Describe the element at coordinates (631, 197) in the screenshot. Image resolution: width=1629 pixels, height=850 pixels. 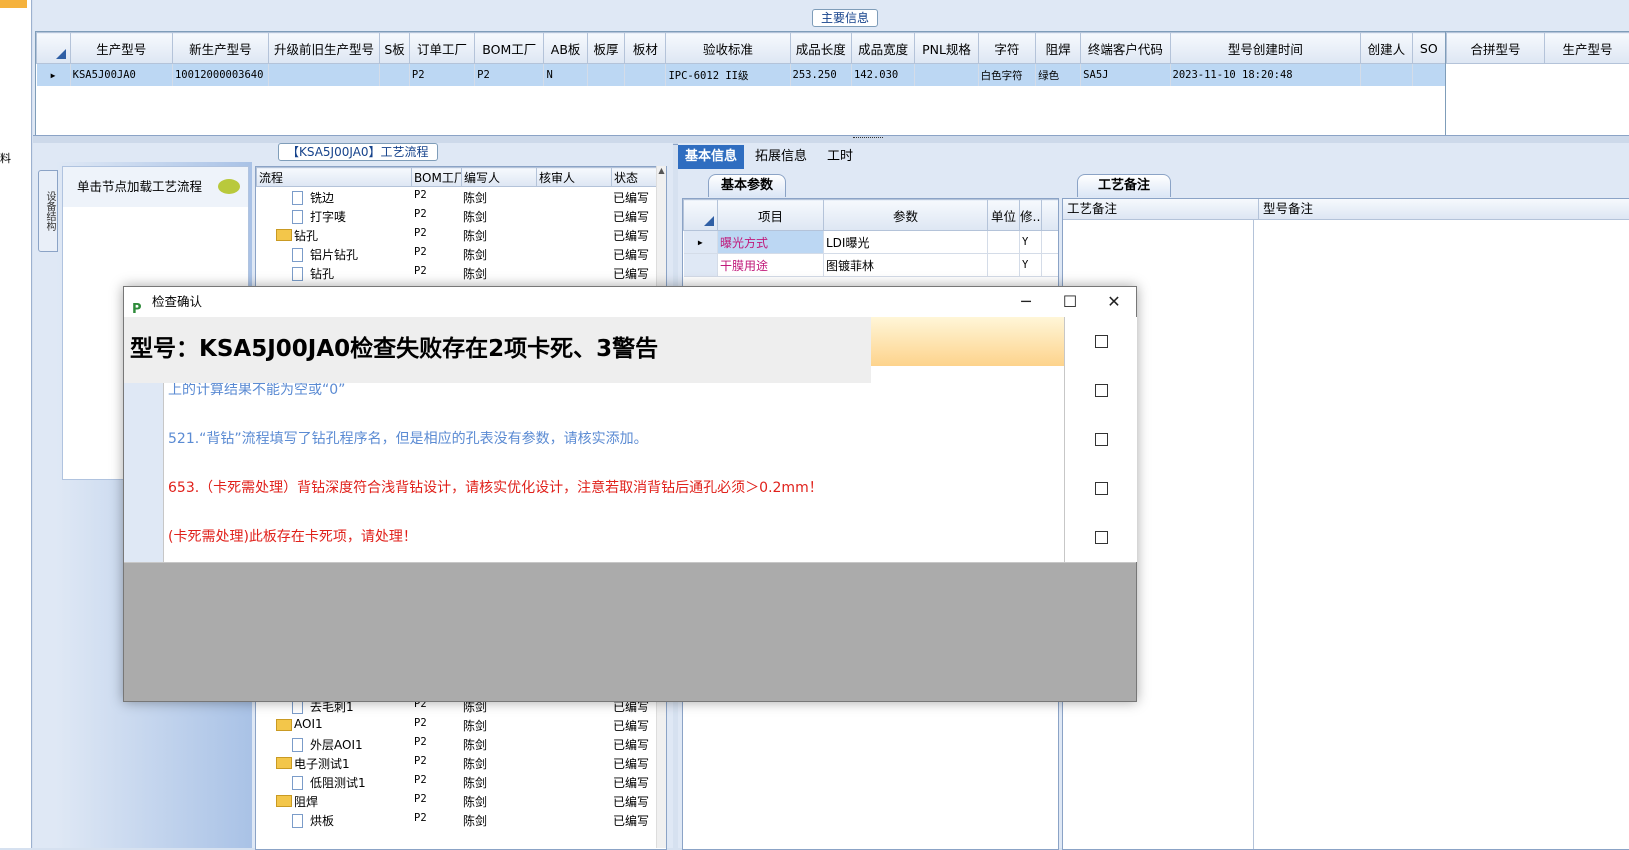
I see `status-cell: 已编写` at that location.